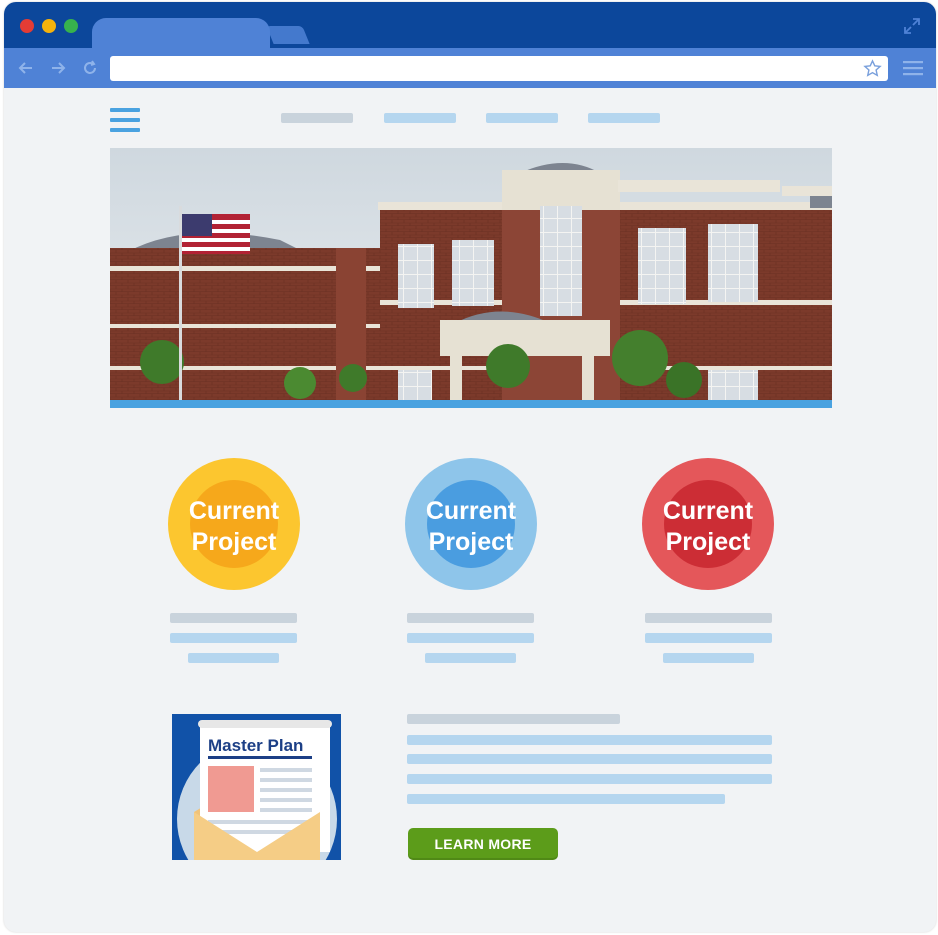 The width and height of the screenshot is (938, 935). I want to click on current-project-button-2: Current Project, so click(471, 524).